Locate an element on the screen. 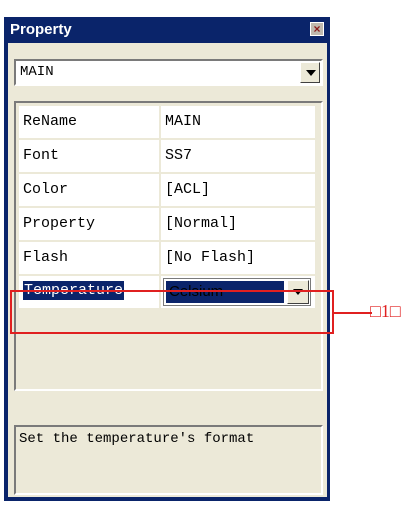 Image resolution: width=411 pixels, height=506 pixels. chevron-down-icon is located at coordinates (310, 72).